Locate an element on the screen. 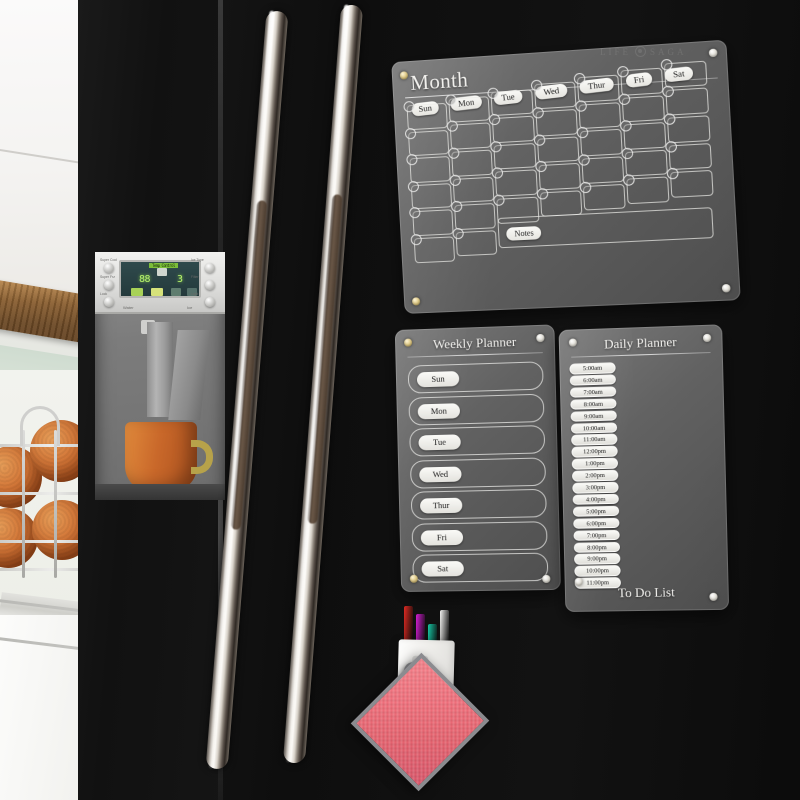  notes-label: Notes is located at coordinates (524, 233).